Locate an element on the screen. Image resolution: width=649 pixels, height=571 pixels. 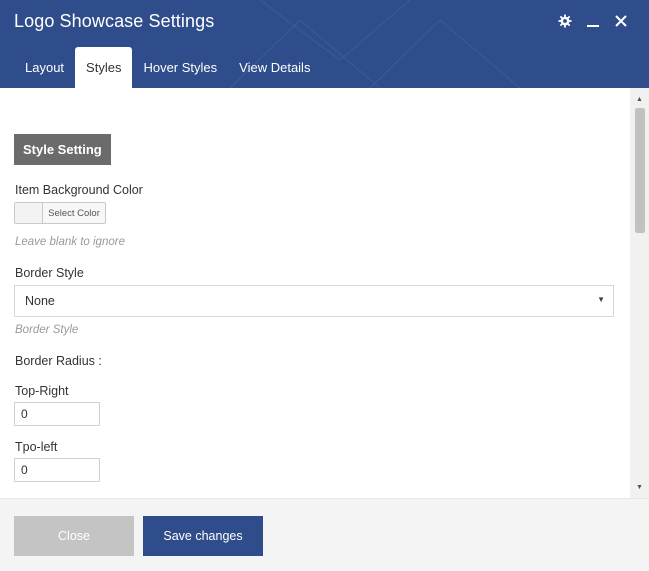
border-style-select: None ▼ is located at coordinates (314, 301).